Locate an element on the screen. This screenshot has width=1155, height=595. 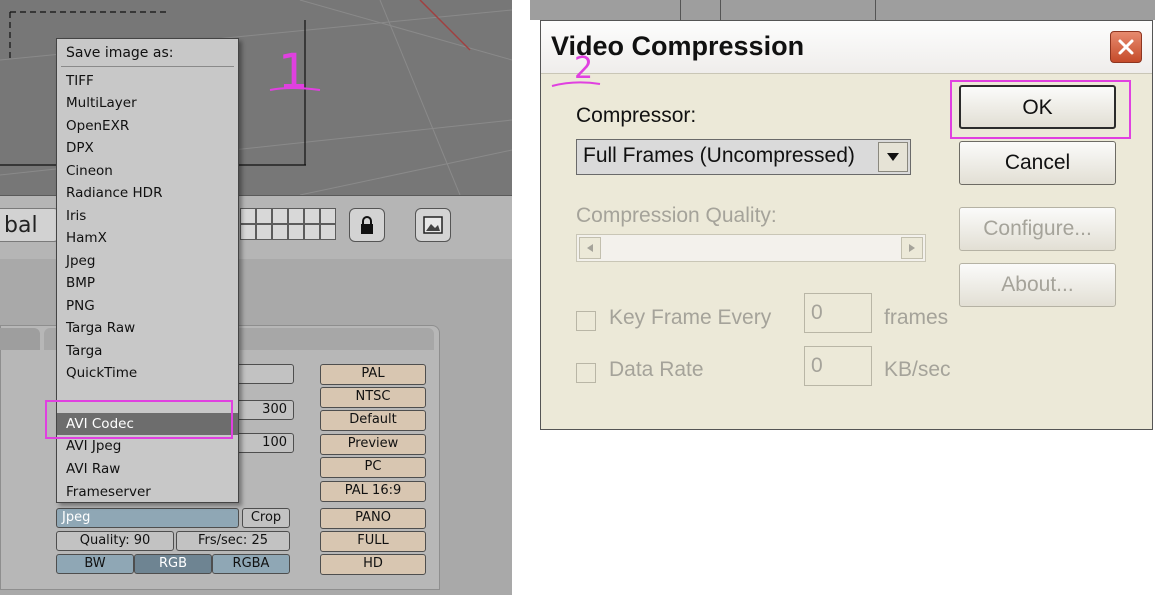
crop-toggle: Crop is located at coordinates (266, 518).